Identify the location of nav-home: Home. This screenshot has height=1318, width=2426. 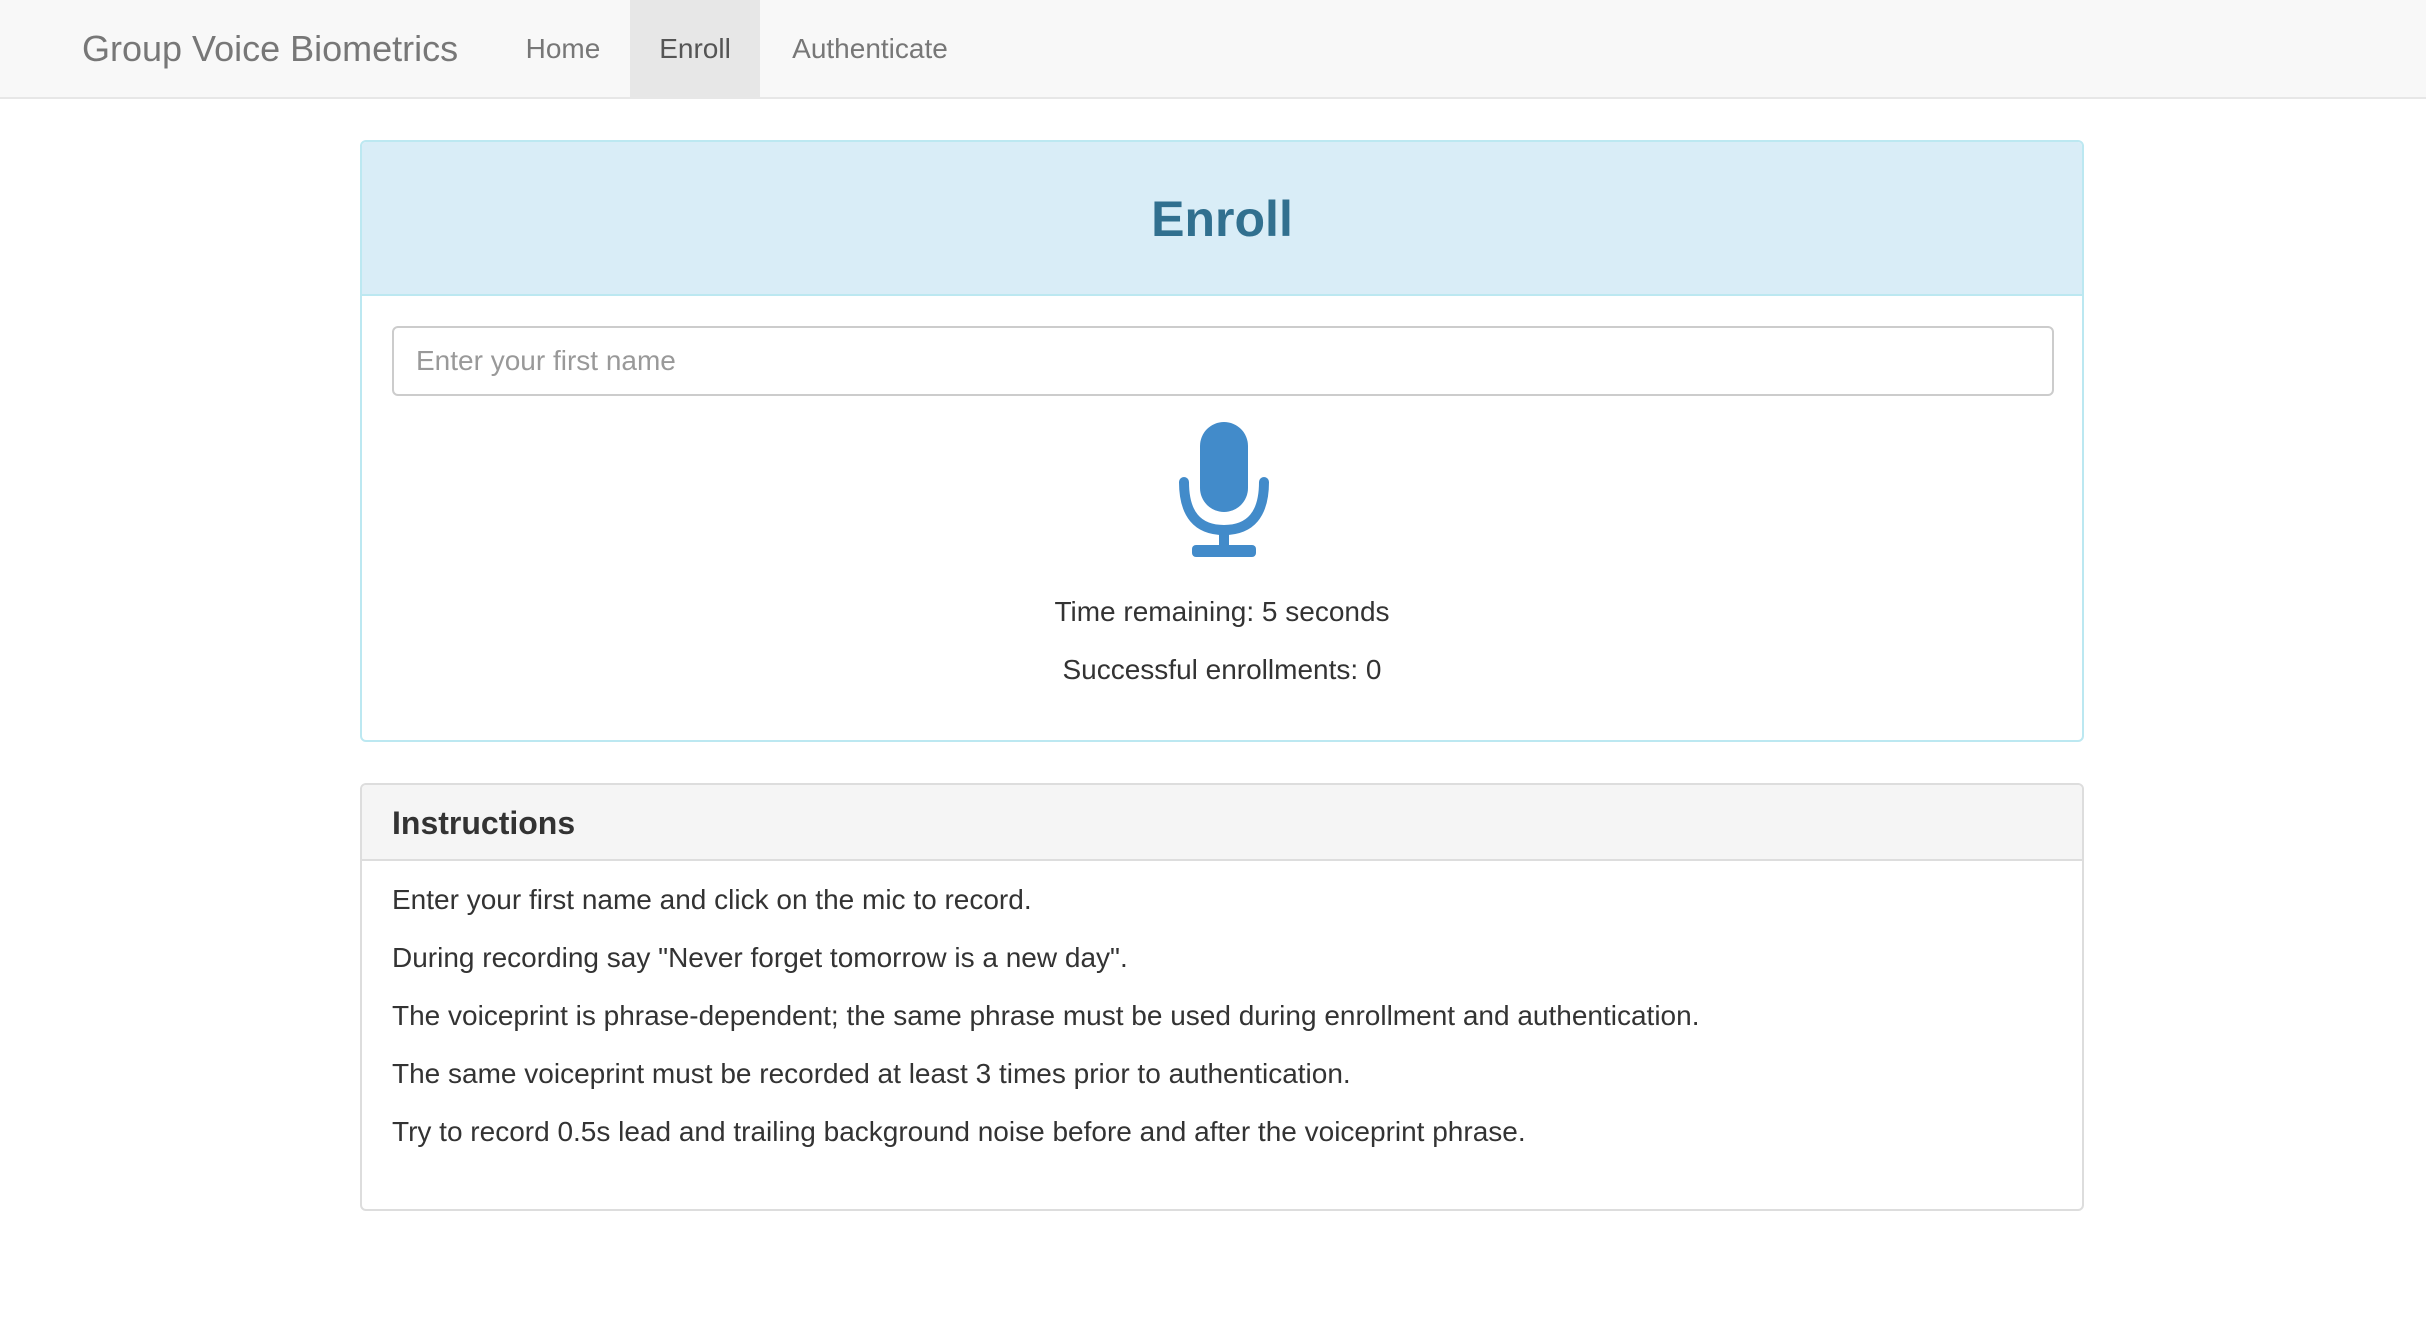
(563, 48).